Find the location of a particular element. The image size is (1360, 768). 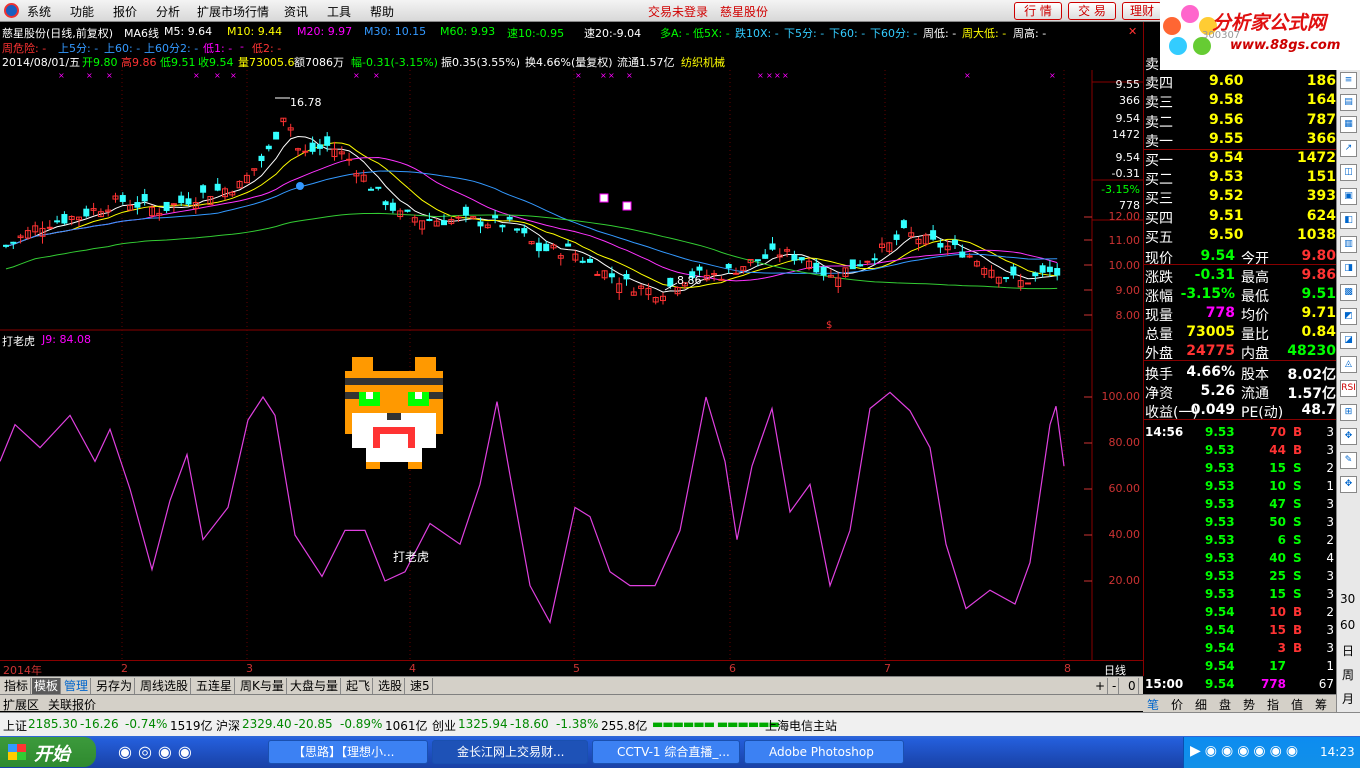

tab-speed5: 速5 is located at coordinates (420, 686).